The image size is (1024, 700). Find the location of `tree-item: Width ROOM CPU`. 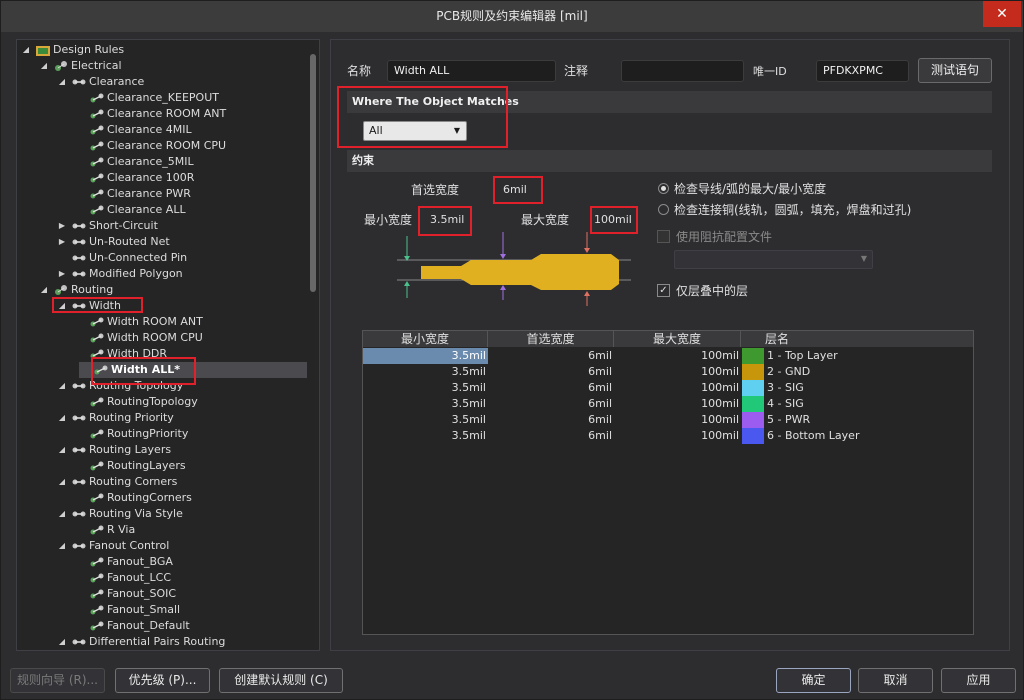

tree-item: Width ROOM CPU is located at coordinates (162, 338).